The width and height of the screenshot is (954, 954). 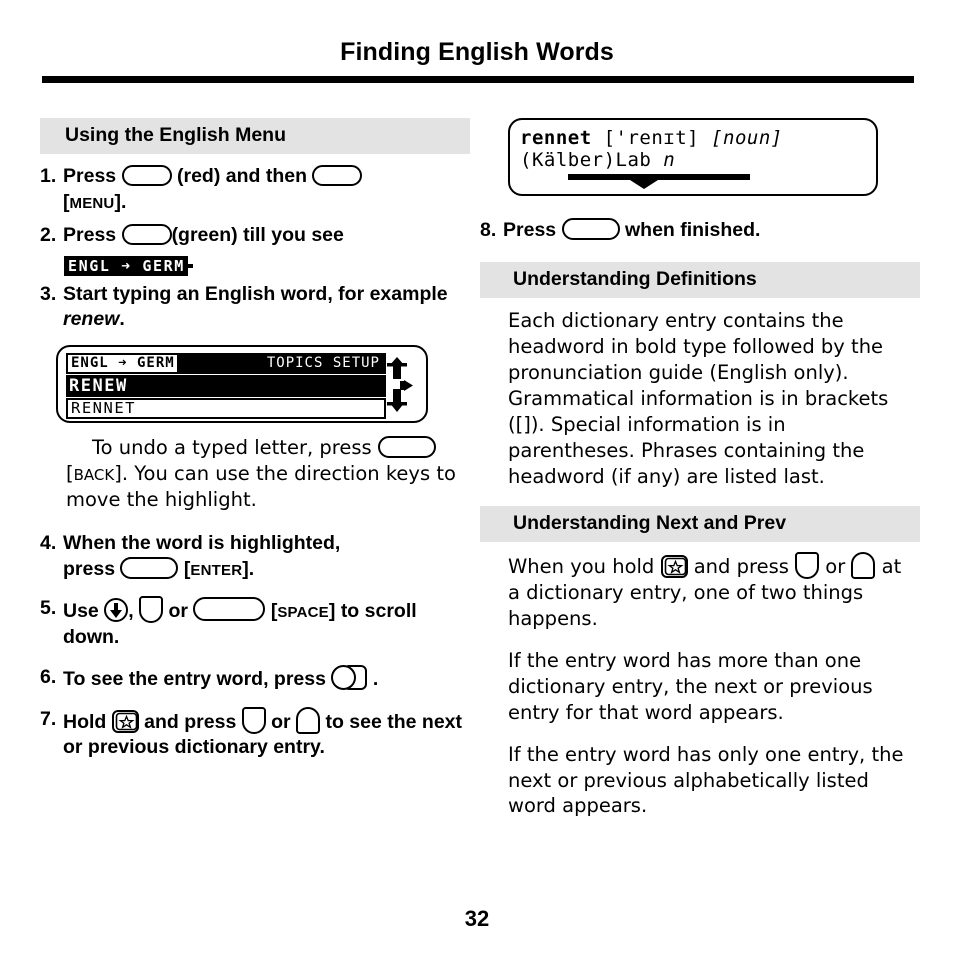 What do you see at coordinates (478, 79) in the screenshot?
I see `header-divider` at bounding box center [478, 79].